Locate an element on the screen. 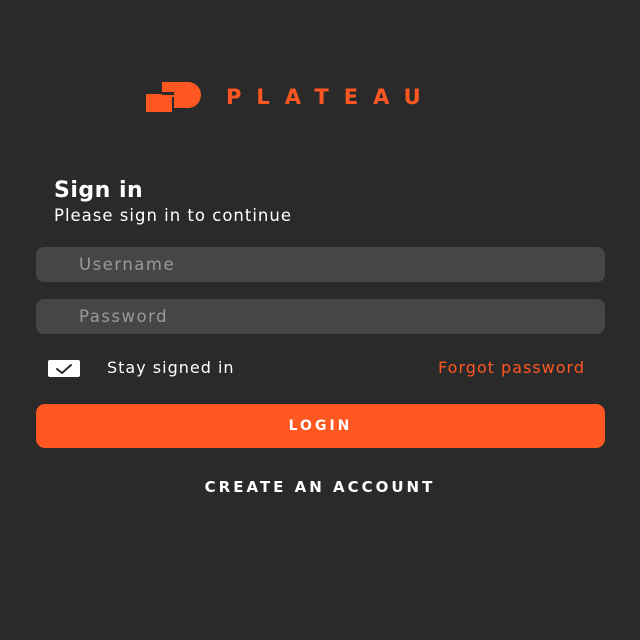 The height and width of the screenshot is (640, 640). plateau-logo-icon is located at coordinates (173, 97).